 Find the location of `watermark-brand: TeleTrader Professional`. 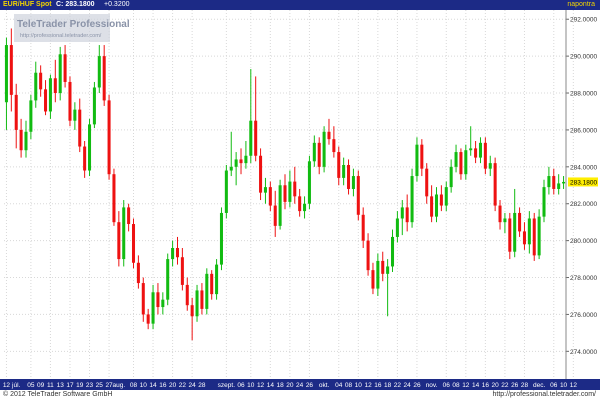

watermark-brand: TeleTrader Professional is located at coordinates (73, 24).